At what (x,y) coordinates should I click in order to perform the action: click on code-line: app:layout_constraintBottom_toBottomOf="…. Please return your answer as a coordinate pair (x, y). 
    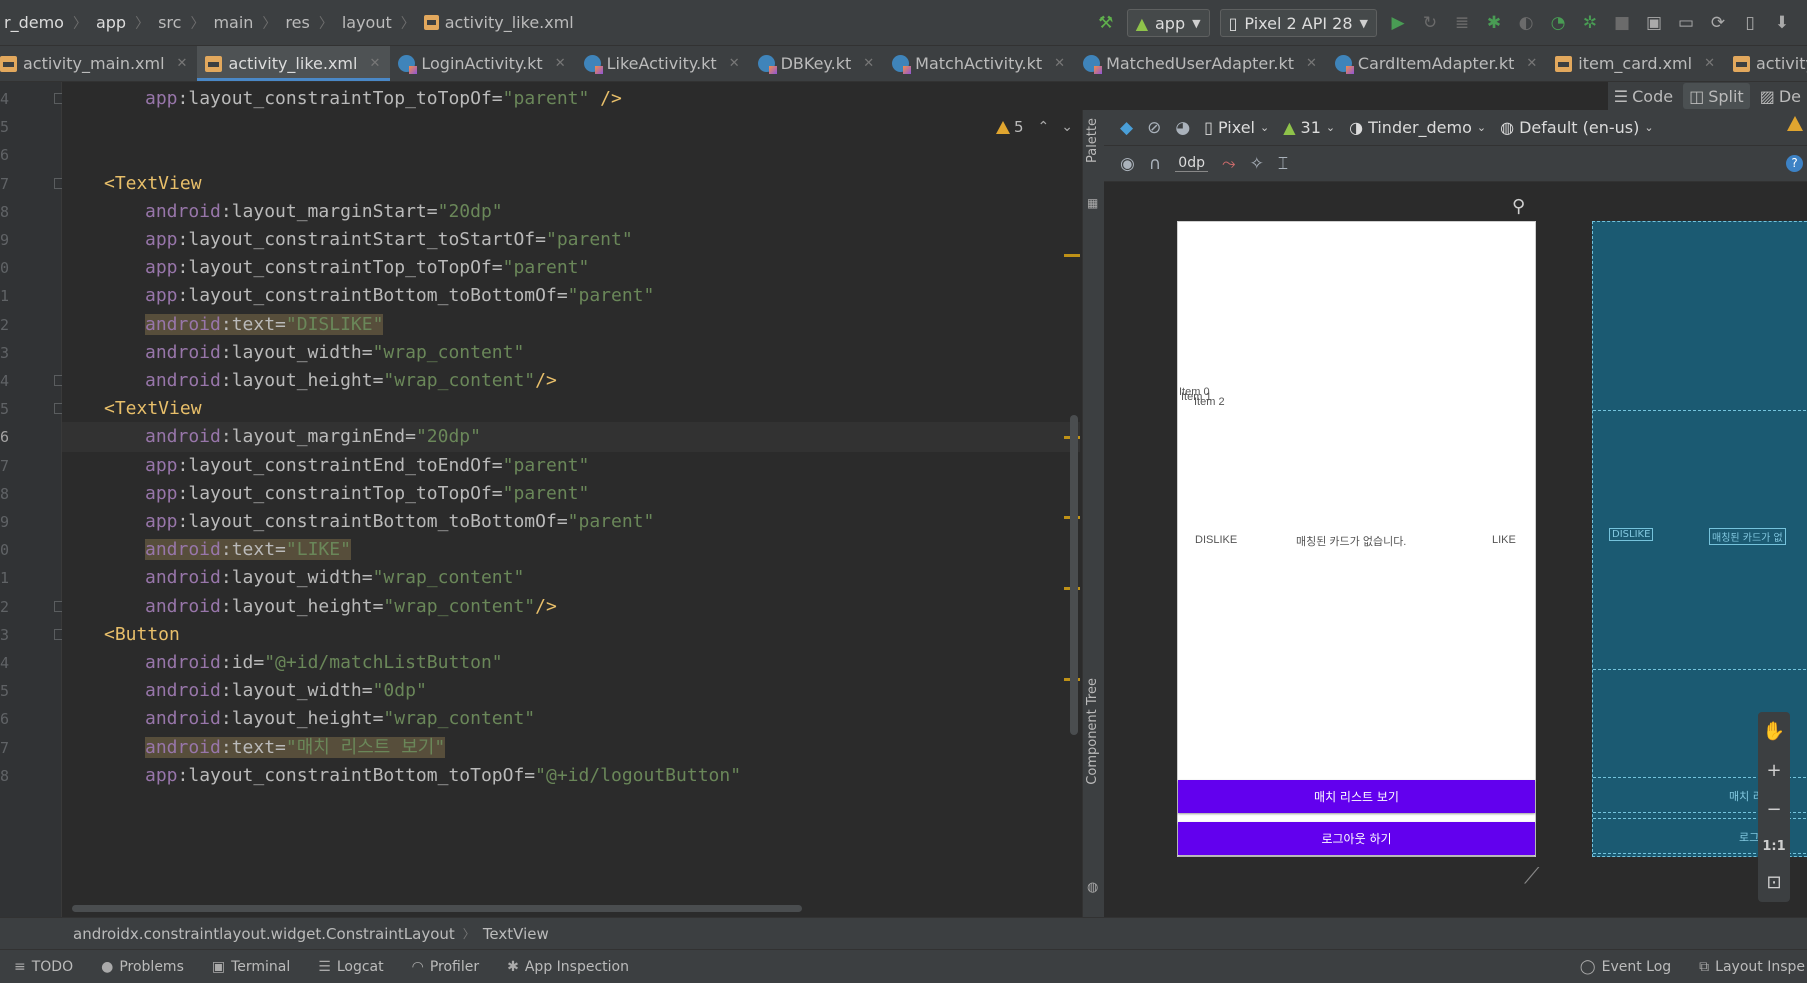
    Looking at the image, I should click on (571, 522).